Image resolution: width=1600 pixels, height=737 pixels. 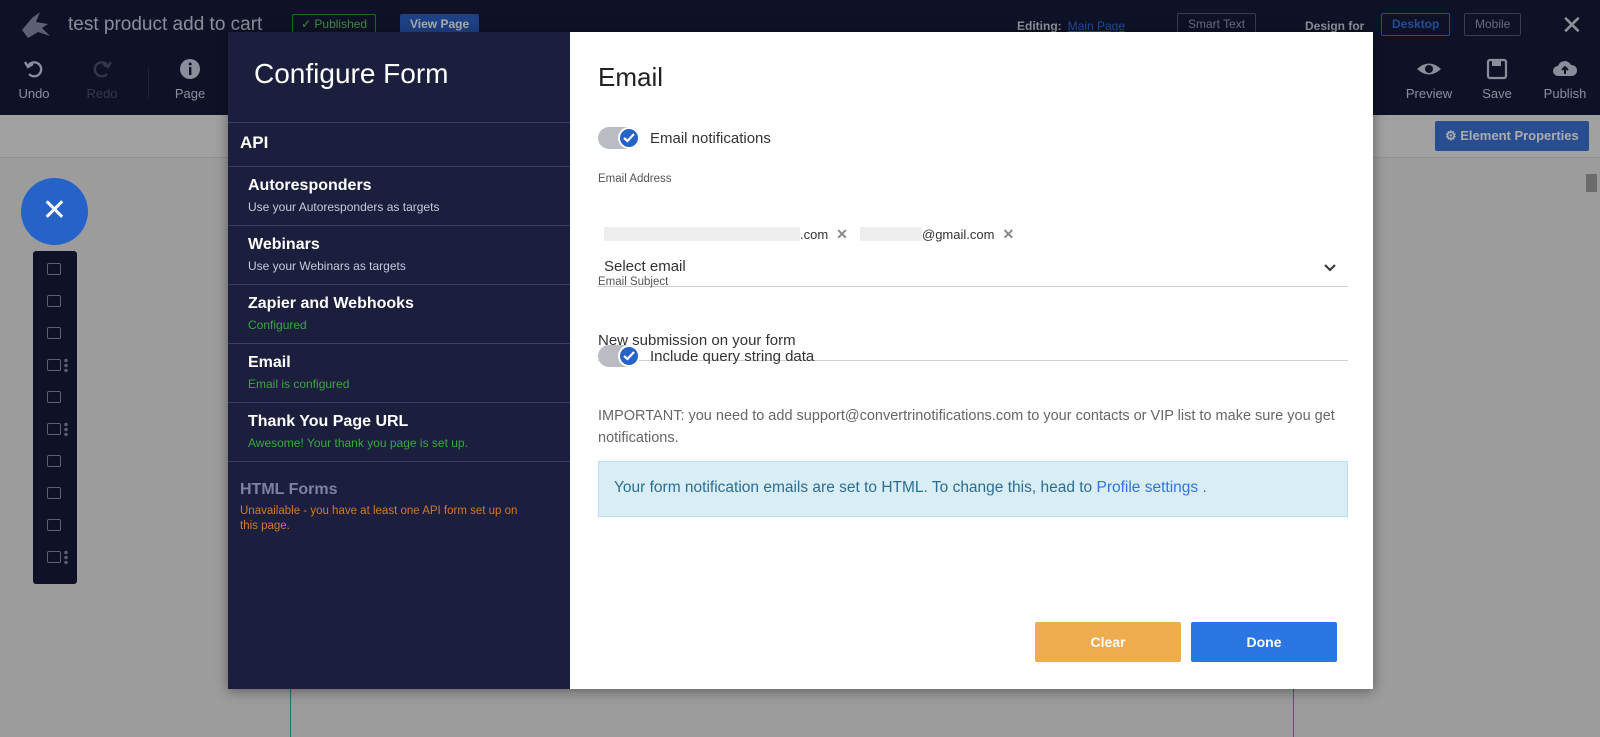 What do you see at coordinates (732, 356) in the screenshot?
I see `query-string-label: Include query string data` at bounding box center [732, 356].